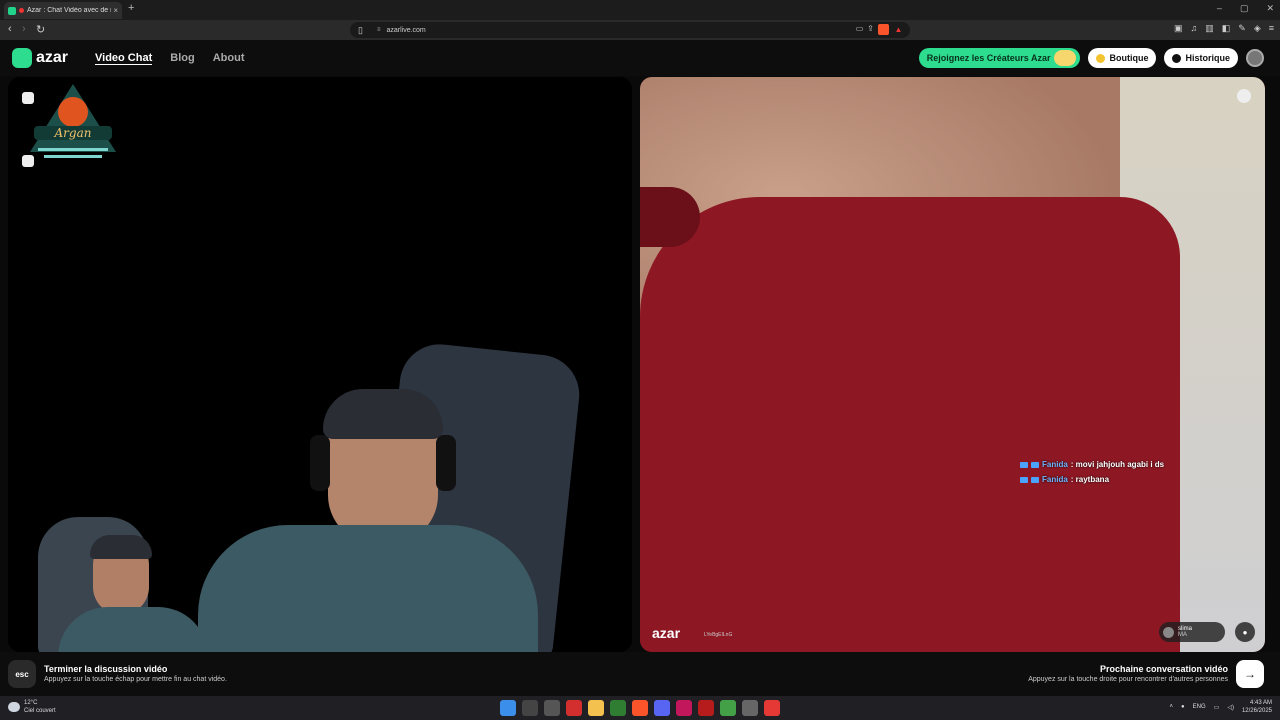  I want to click on message-text: : movi jahjouh agabi i ds, so click(1117, 464).